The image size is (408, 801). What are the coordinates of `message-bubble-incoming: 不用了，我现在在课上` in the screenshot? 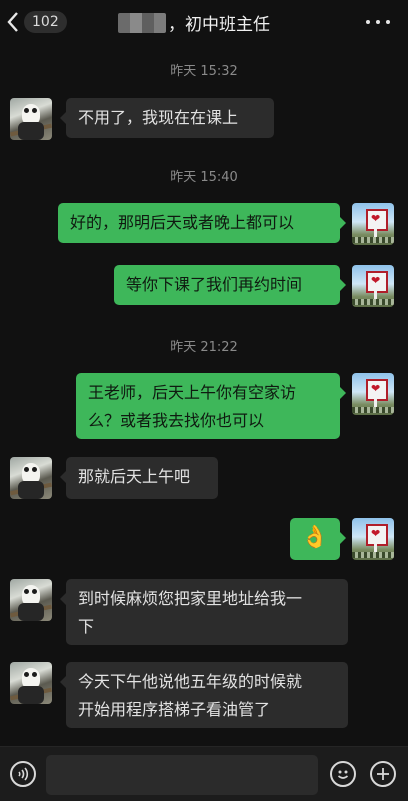 It's located at (167, 118).